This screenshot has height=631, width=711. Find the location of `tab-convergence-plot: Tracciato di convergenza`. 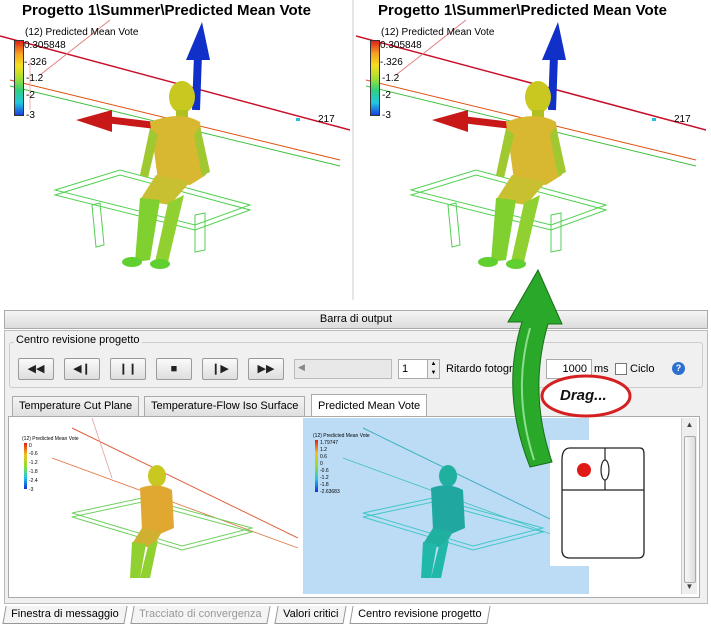

tab-convergence-plot: Tracciato di convergenza is located at coordinates (200, 615).